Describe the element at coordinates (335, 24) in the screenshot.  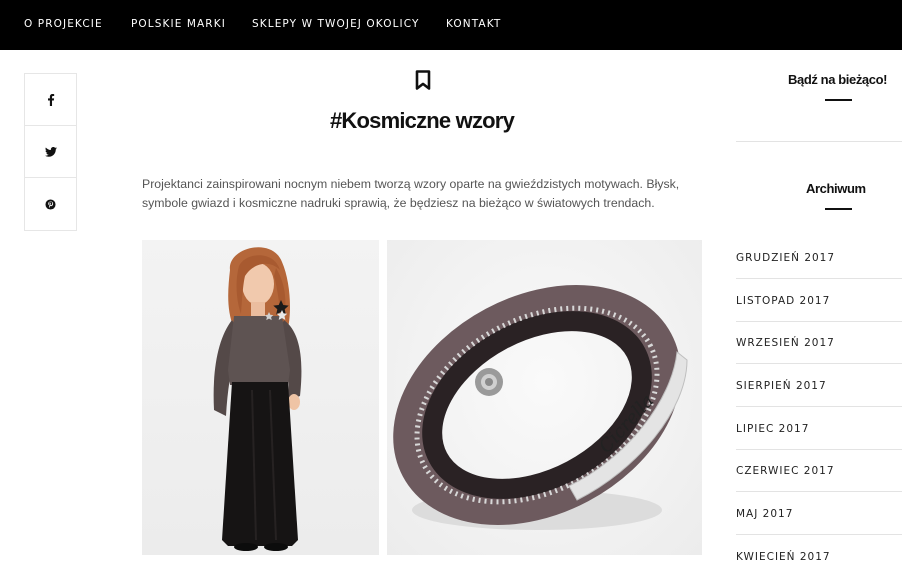
I see `nav-item-sklepy: SKLEPY W TWOJEJ OKOLICY` at that location.